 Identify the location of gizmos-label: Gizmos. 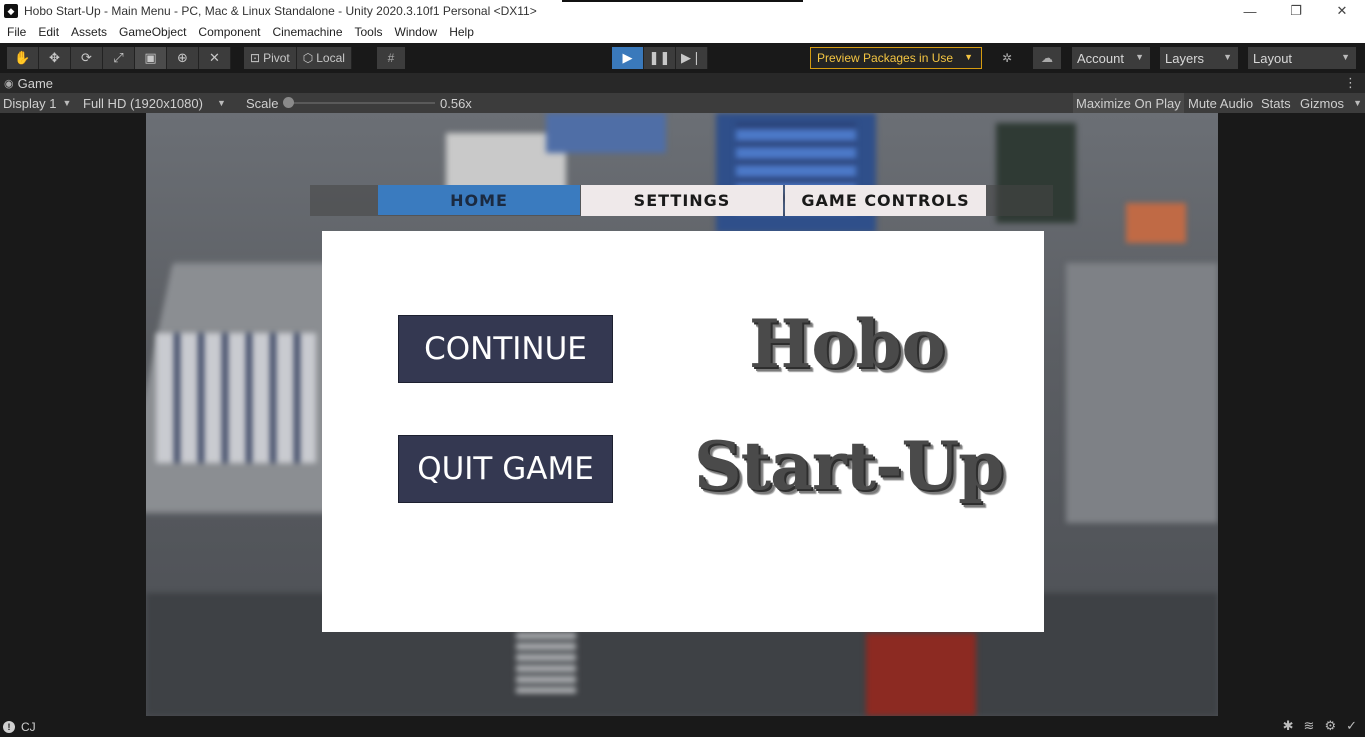
(1322, 103).